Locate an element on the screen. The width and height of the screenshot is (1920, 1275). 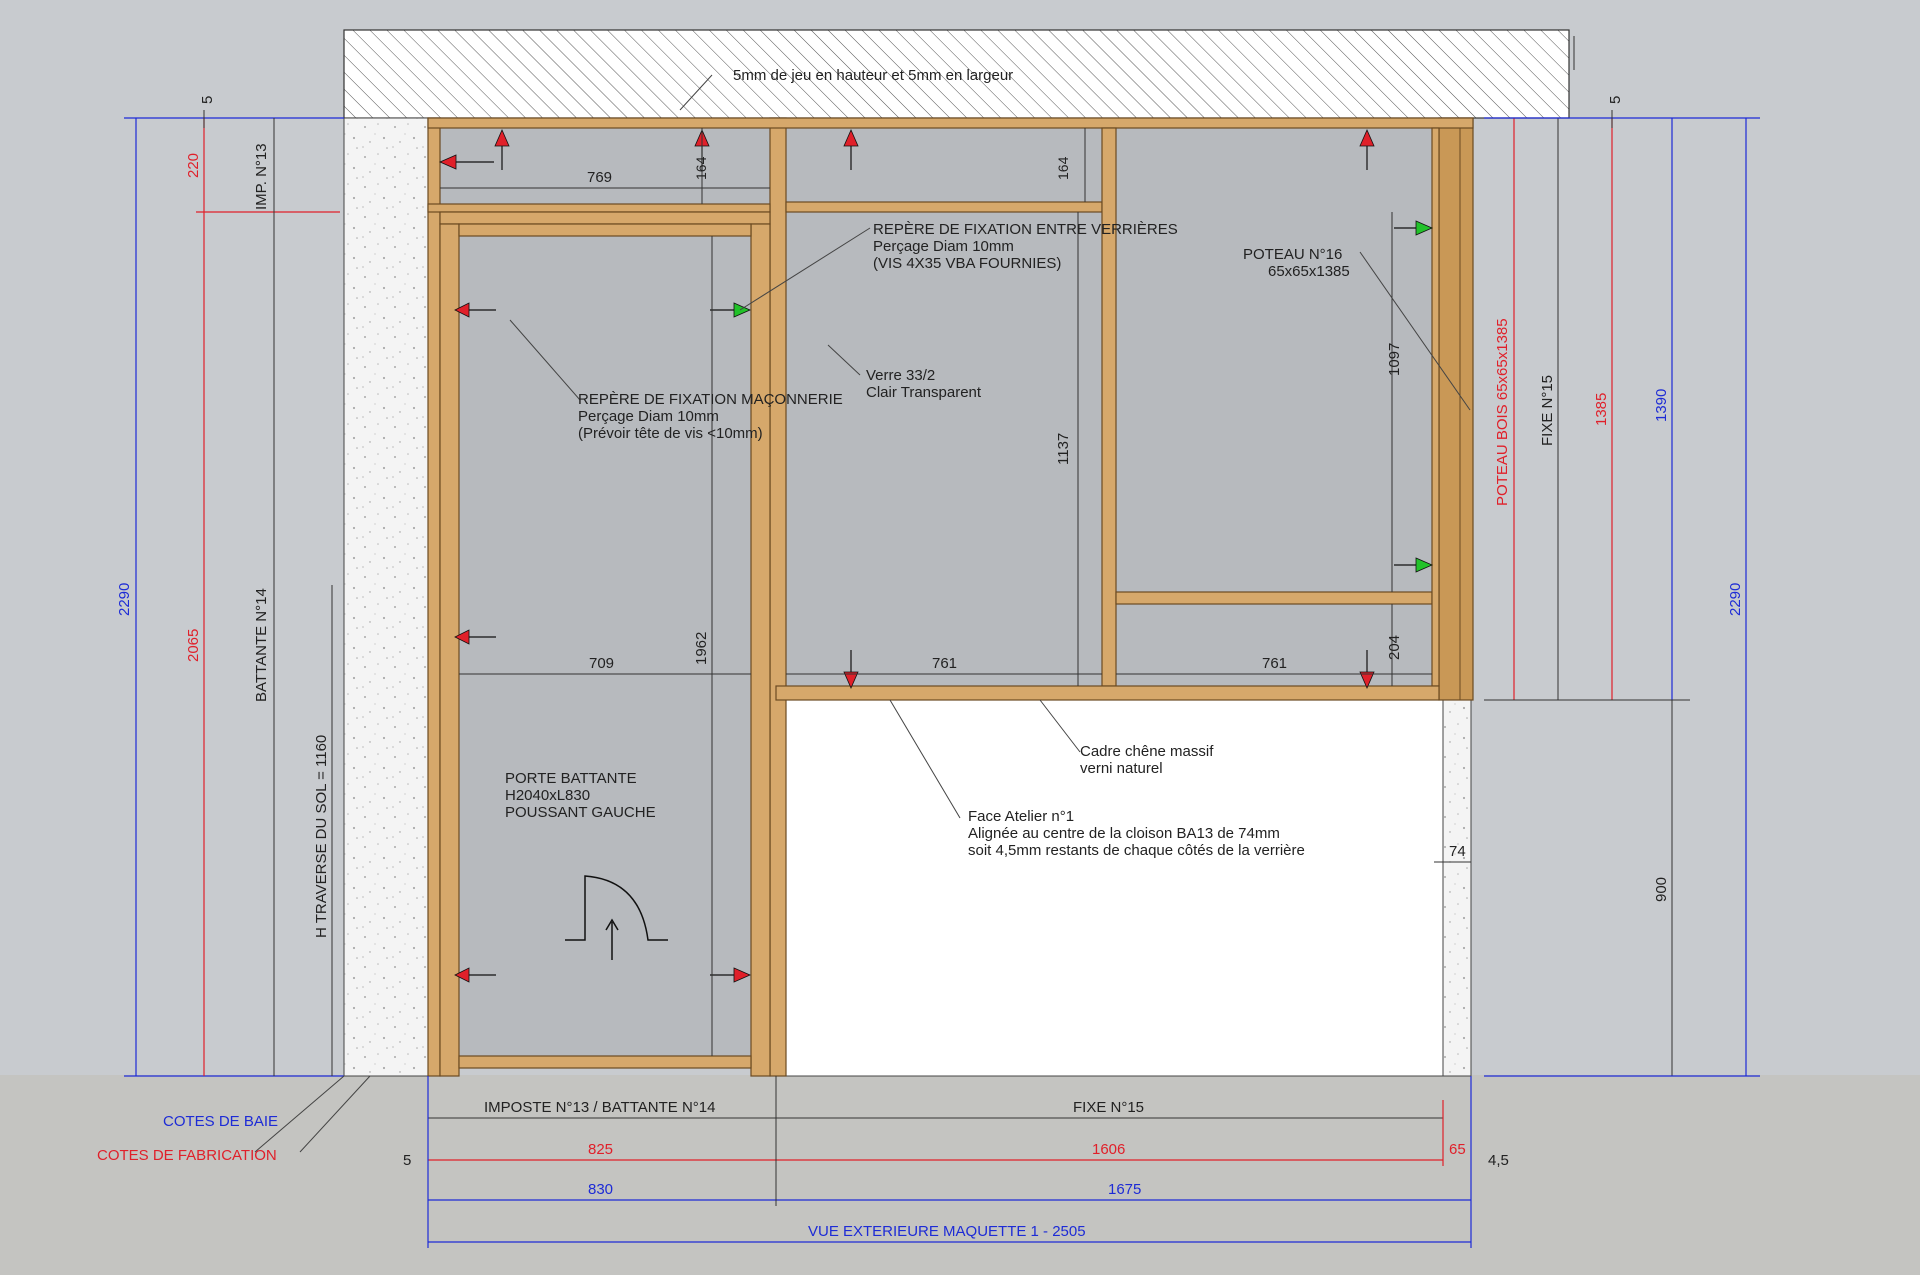
dim-2290-left: 2290 is located at coordinates (124, 599).